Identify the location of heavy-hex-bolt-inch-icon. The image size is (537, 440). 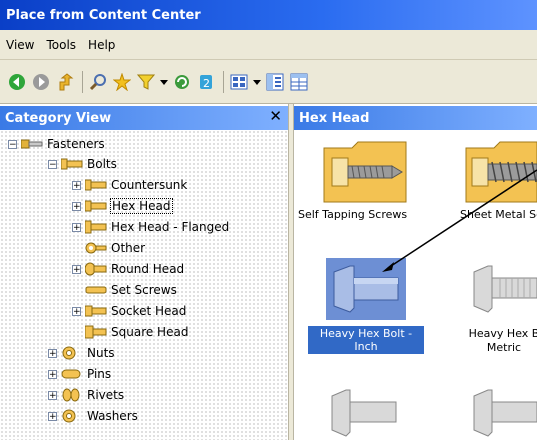
(366, 289).